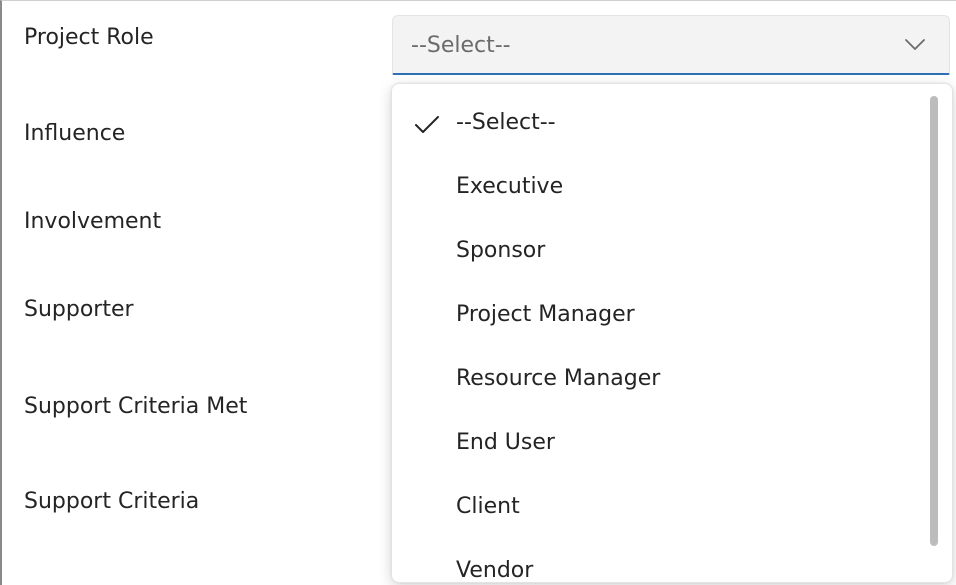 The height and width of the screenshot is (585, 956). What do you see at coordinates (461, 45) in the screenshot?
I see `project-role-select-value: --Select--` at bounding box center [461, 45].